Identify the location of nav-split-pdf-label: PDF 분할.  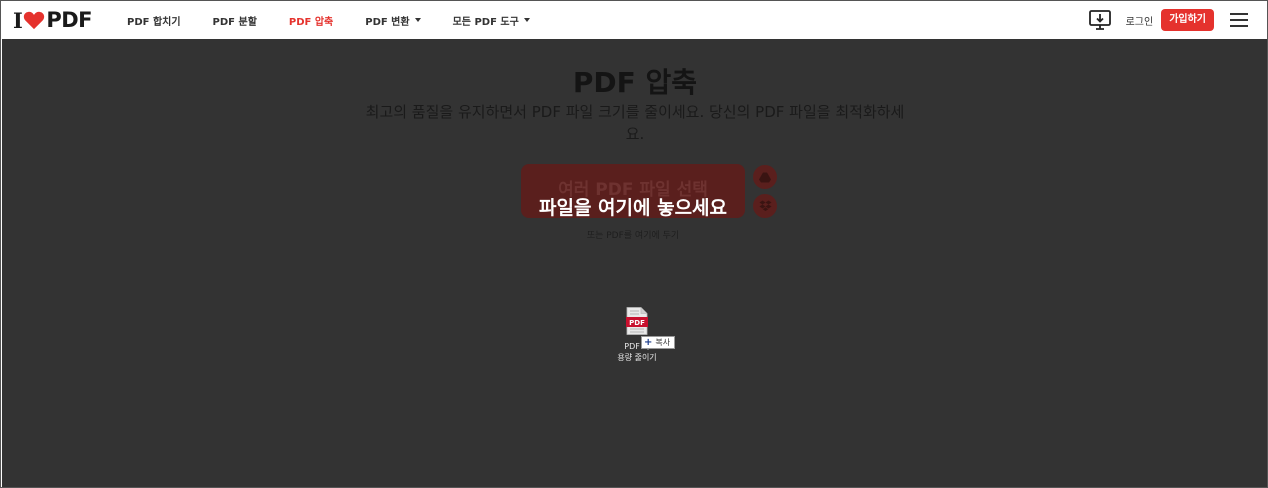
(234, 22).